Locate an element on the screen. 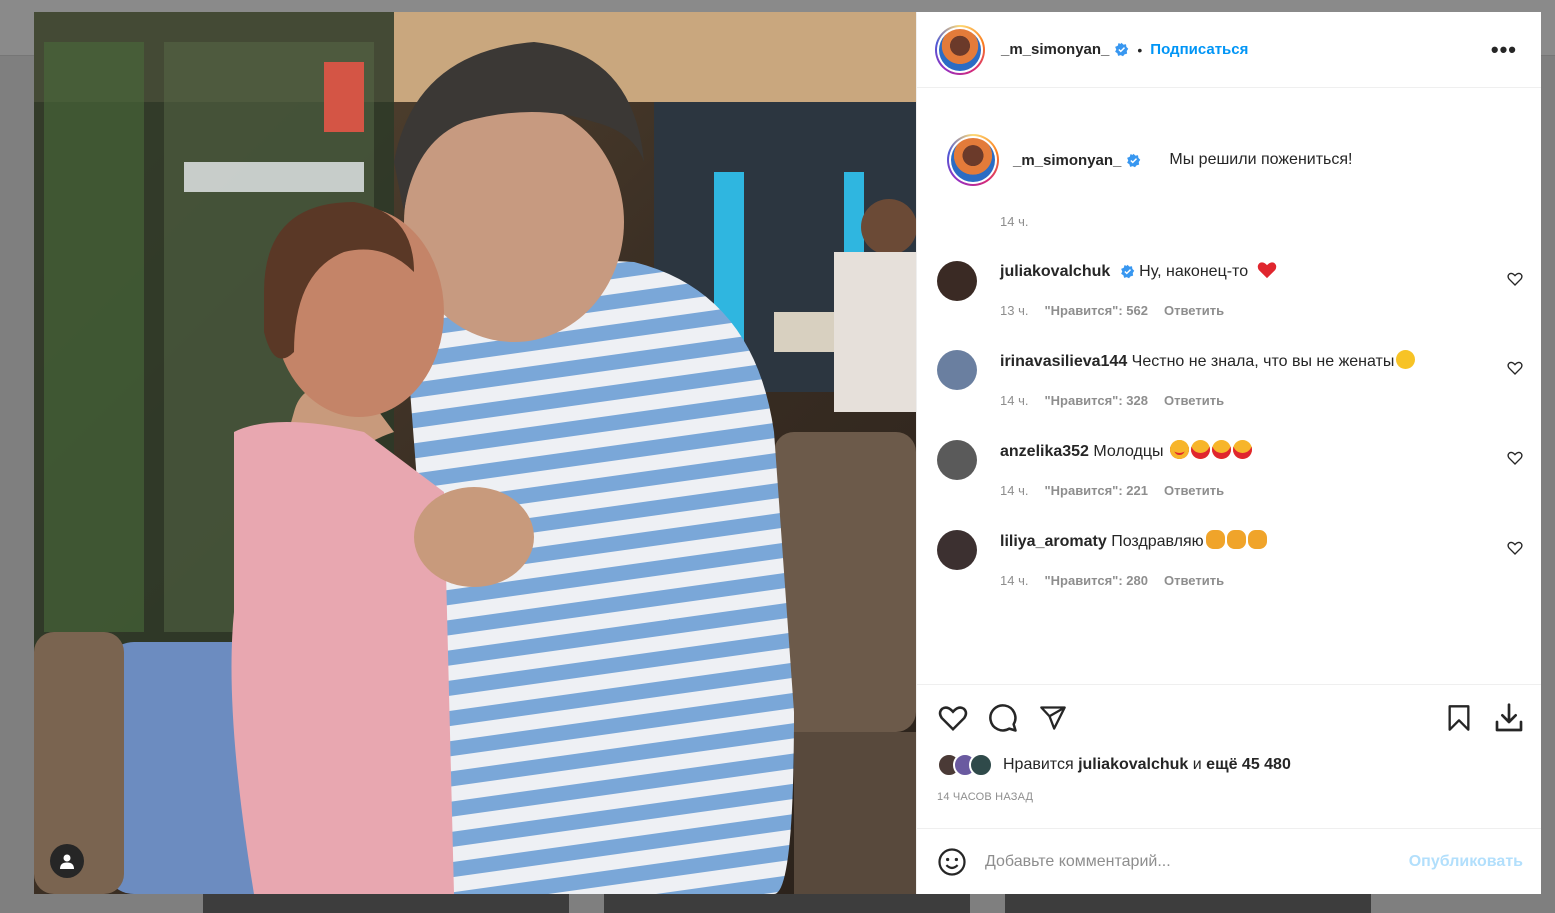 The width and height of the screenshot is (1555, 913). post-header: _m_simonyan_ • Подписаться ••• is located at coordinates (1229, 50).